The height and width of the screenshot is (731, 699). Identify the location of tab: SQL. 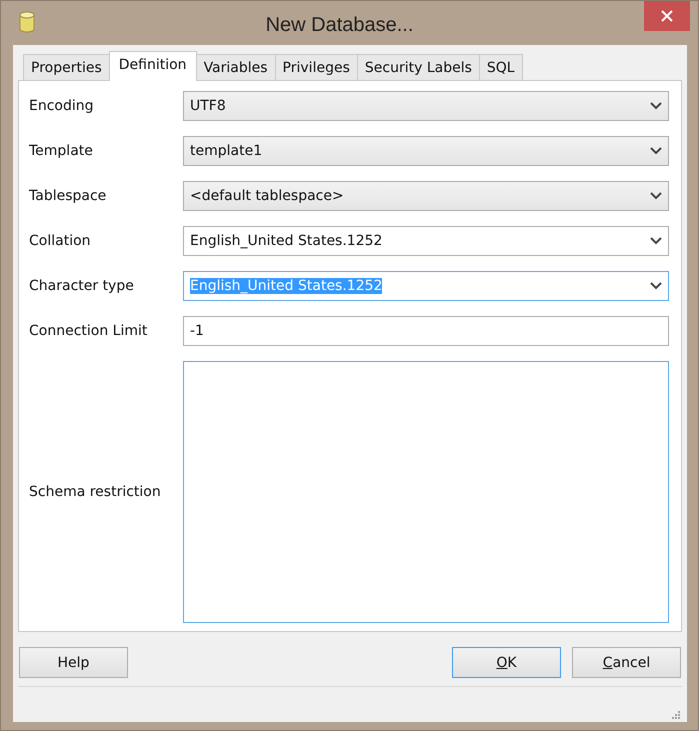
(500, 67).